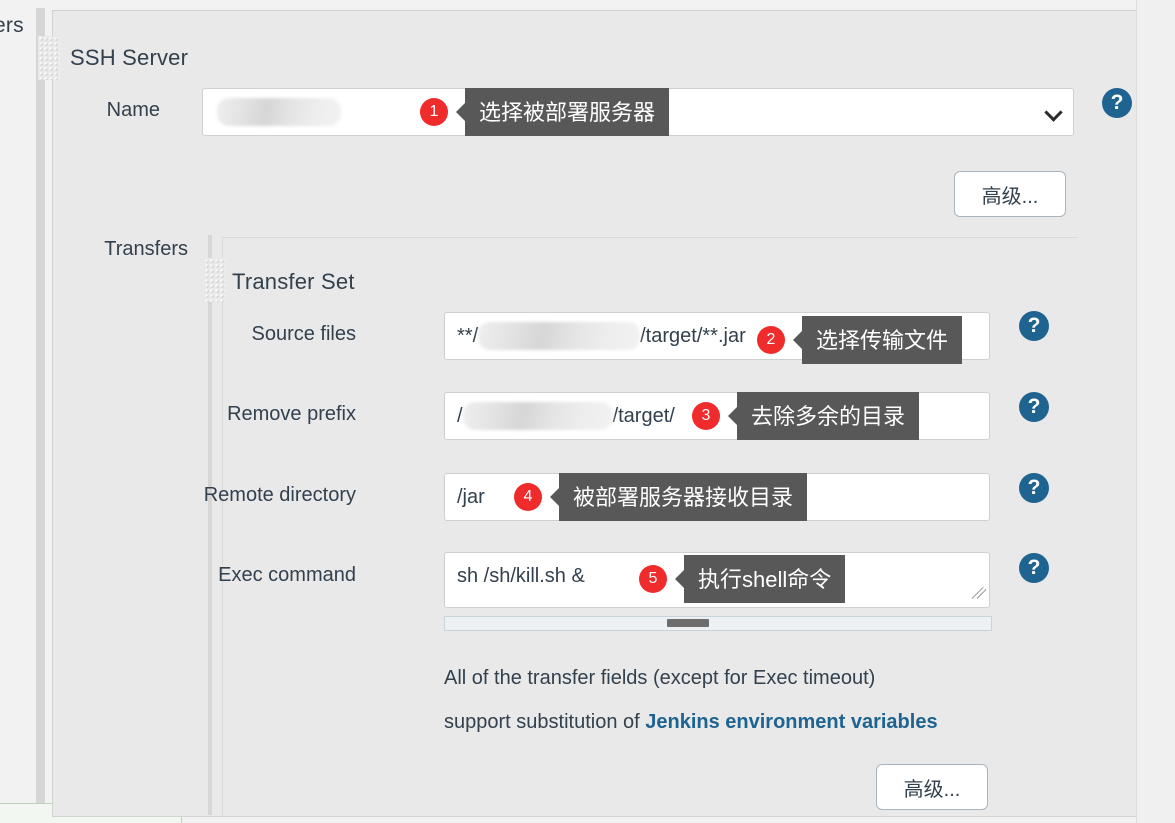 The image size is (1175, 823). What do you see at coordinates (706, 416) in the screenshot?
I see `annotation-badge-3: 3` at bounding box center [706, 416].